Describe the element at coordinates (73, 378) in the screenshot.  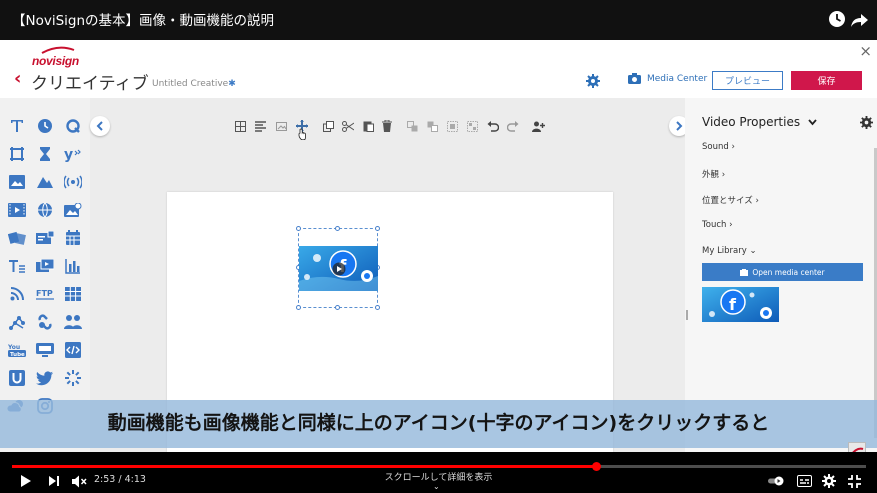
I see `loading-icon` at that location.